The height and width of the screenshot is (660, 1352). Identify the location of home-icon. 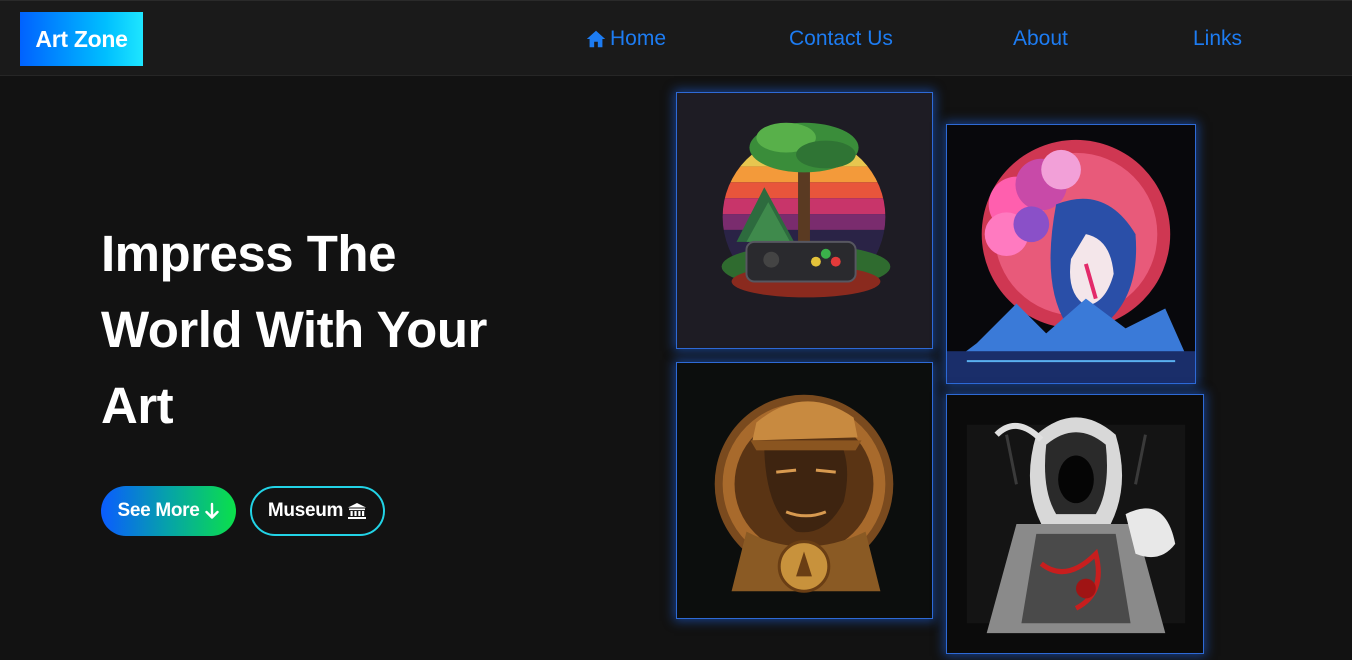
(596, 39).